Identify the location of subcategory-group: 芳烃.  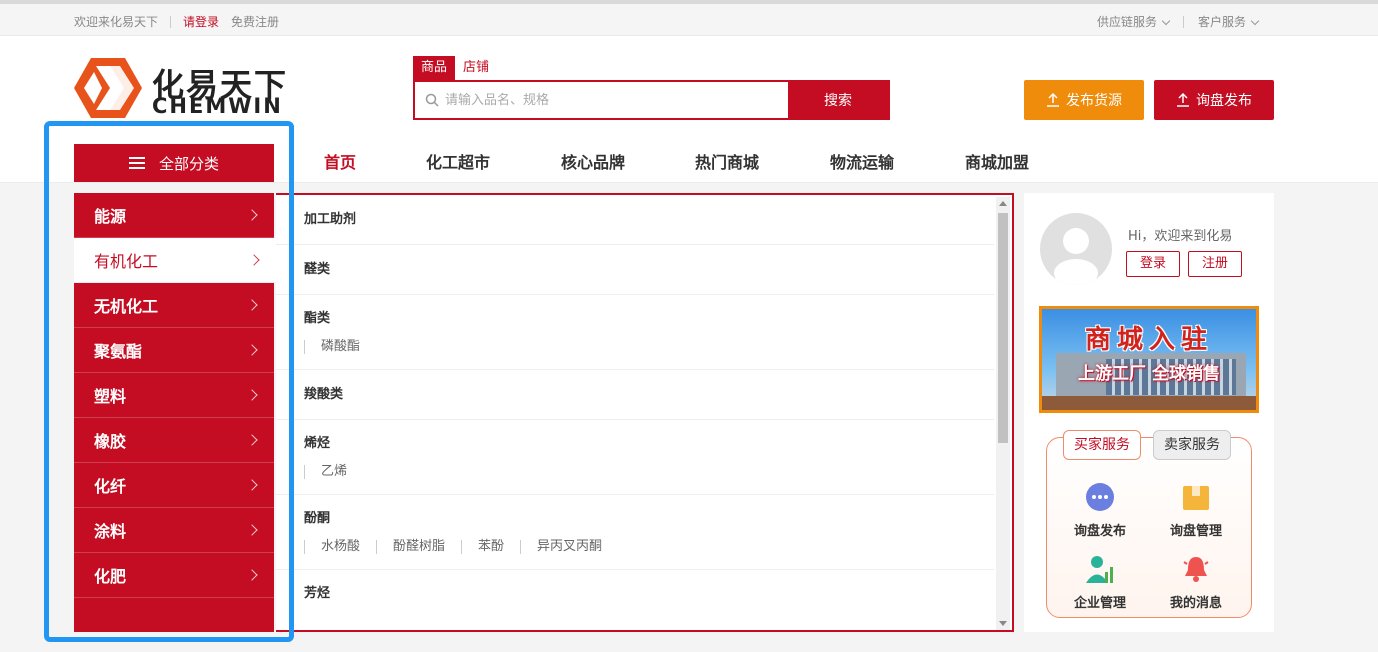
(635, 600).